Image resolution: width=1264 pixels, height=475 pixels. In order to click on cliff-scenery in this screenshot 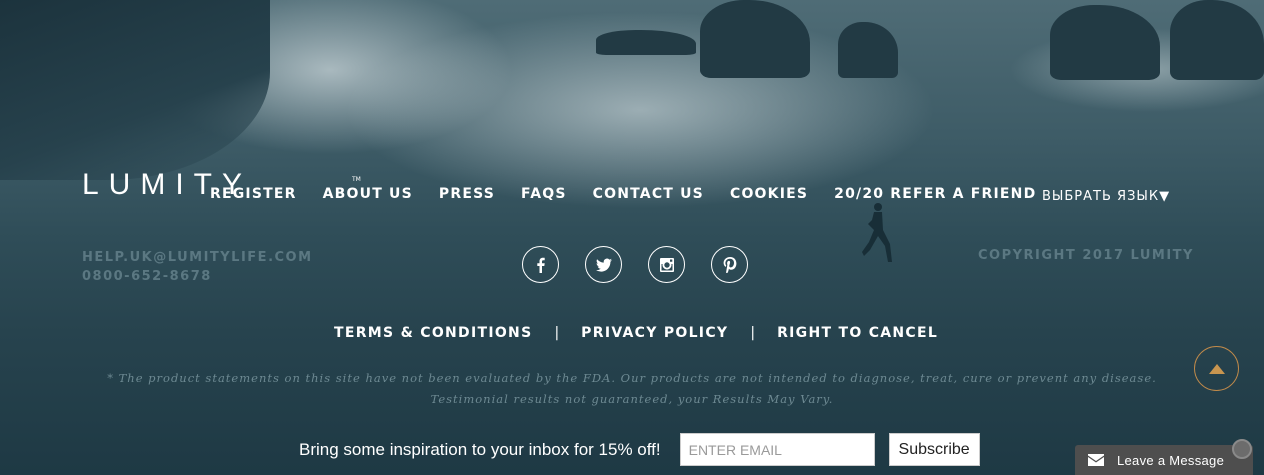, I will do `click(135, 90)`.